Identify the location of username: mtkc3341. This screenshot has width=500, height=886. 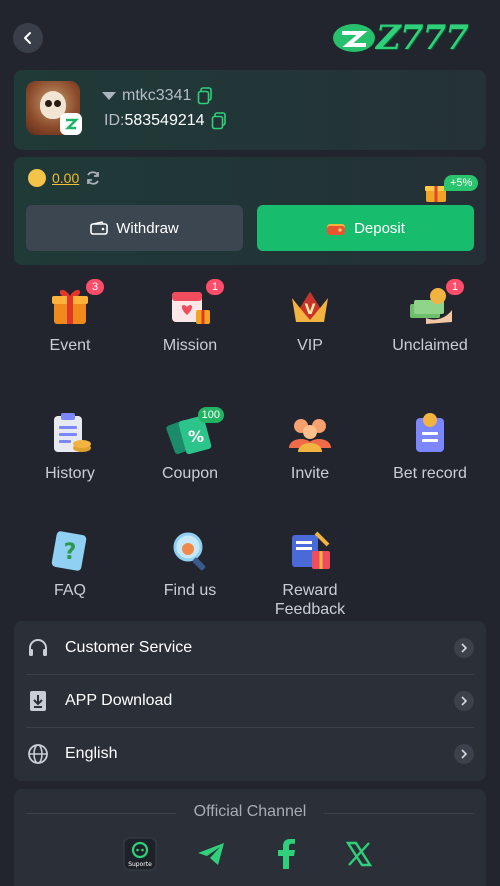
(157, 95).